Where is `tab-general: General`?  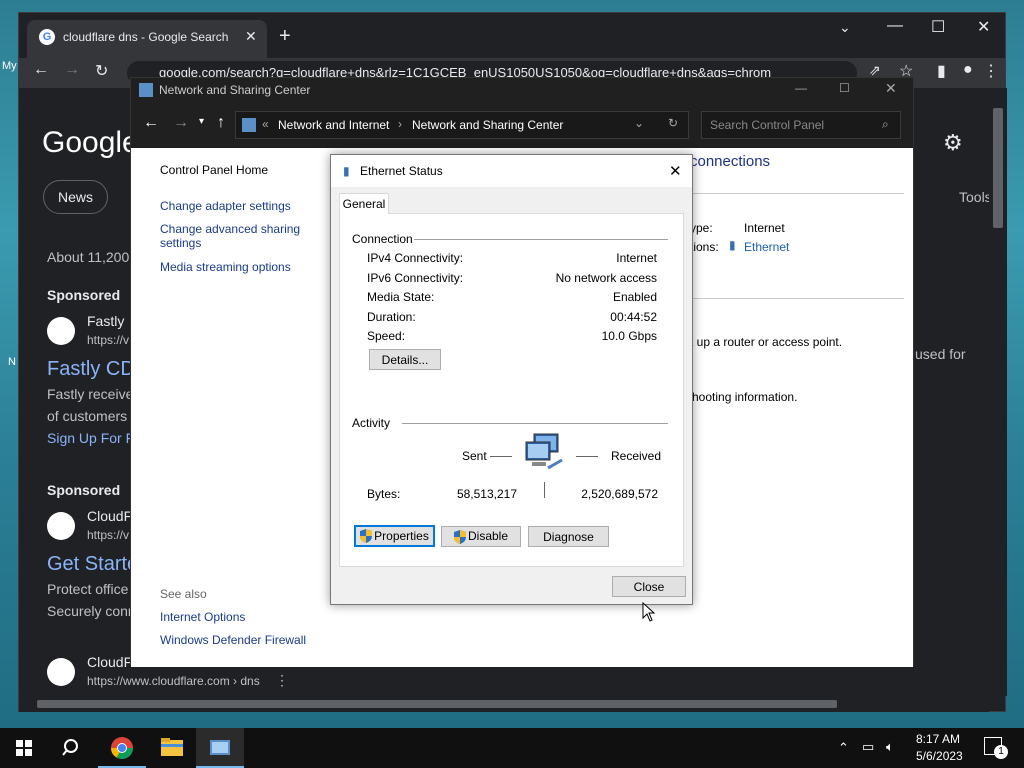 tab-general: General is located at coordinates (364, 203).